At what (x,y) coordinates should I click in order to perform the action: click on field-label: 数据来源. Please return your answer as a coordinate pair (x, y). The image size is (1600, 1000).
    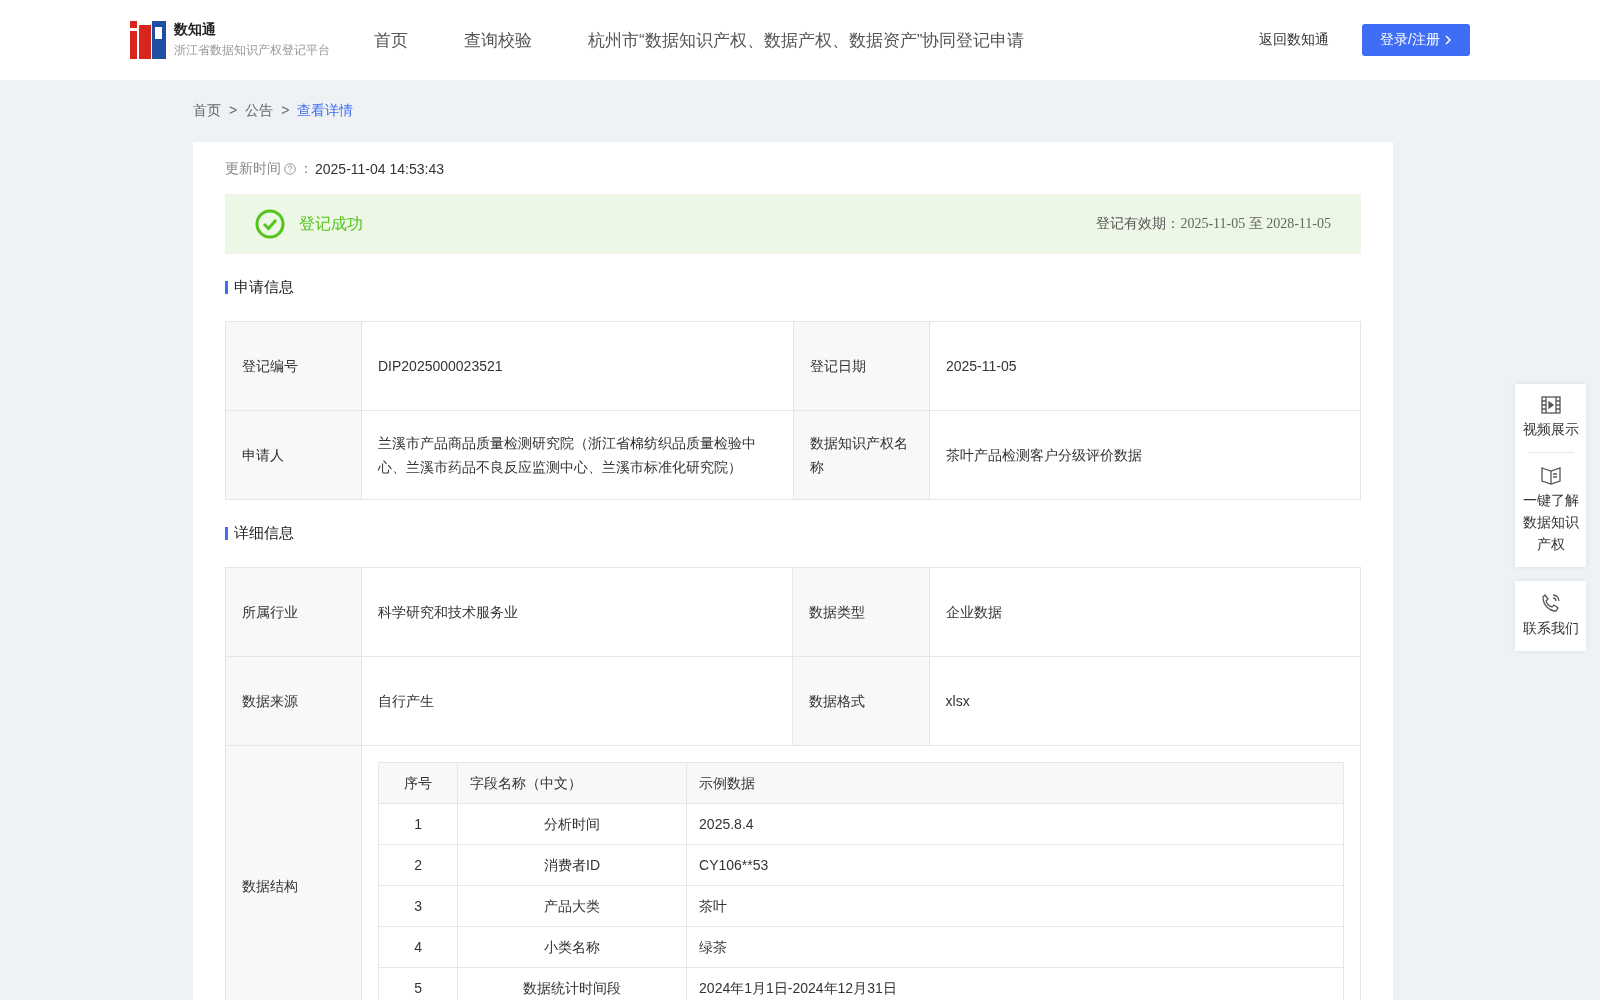
    Looking at the image, I should click on (293, 701).